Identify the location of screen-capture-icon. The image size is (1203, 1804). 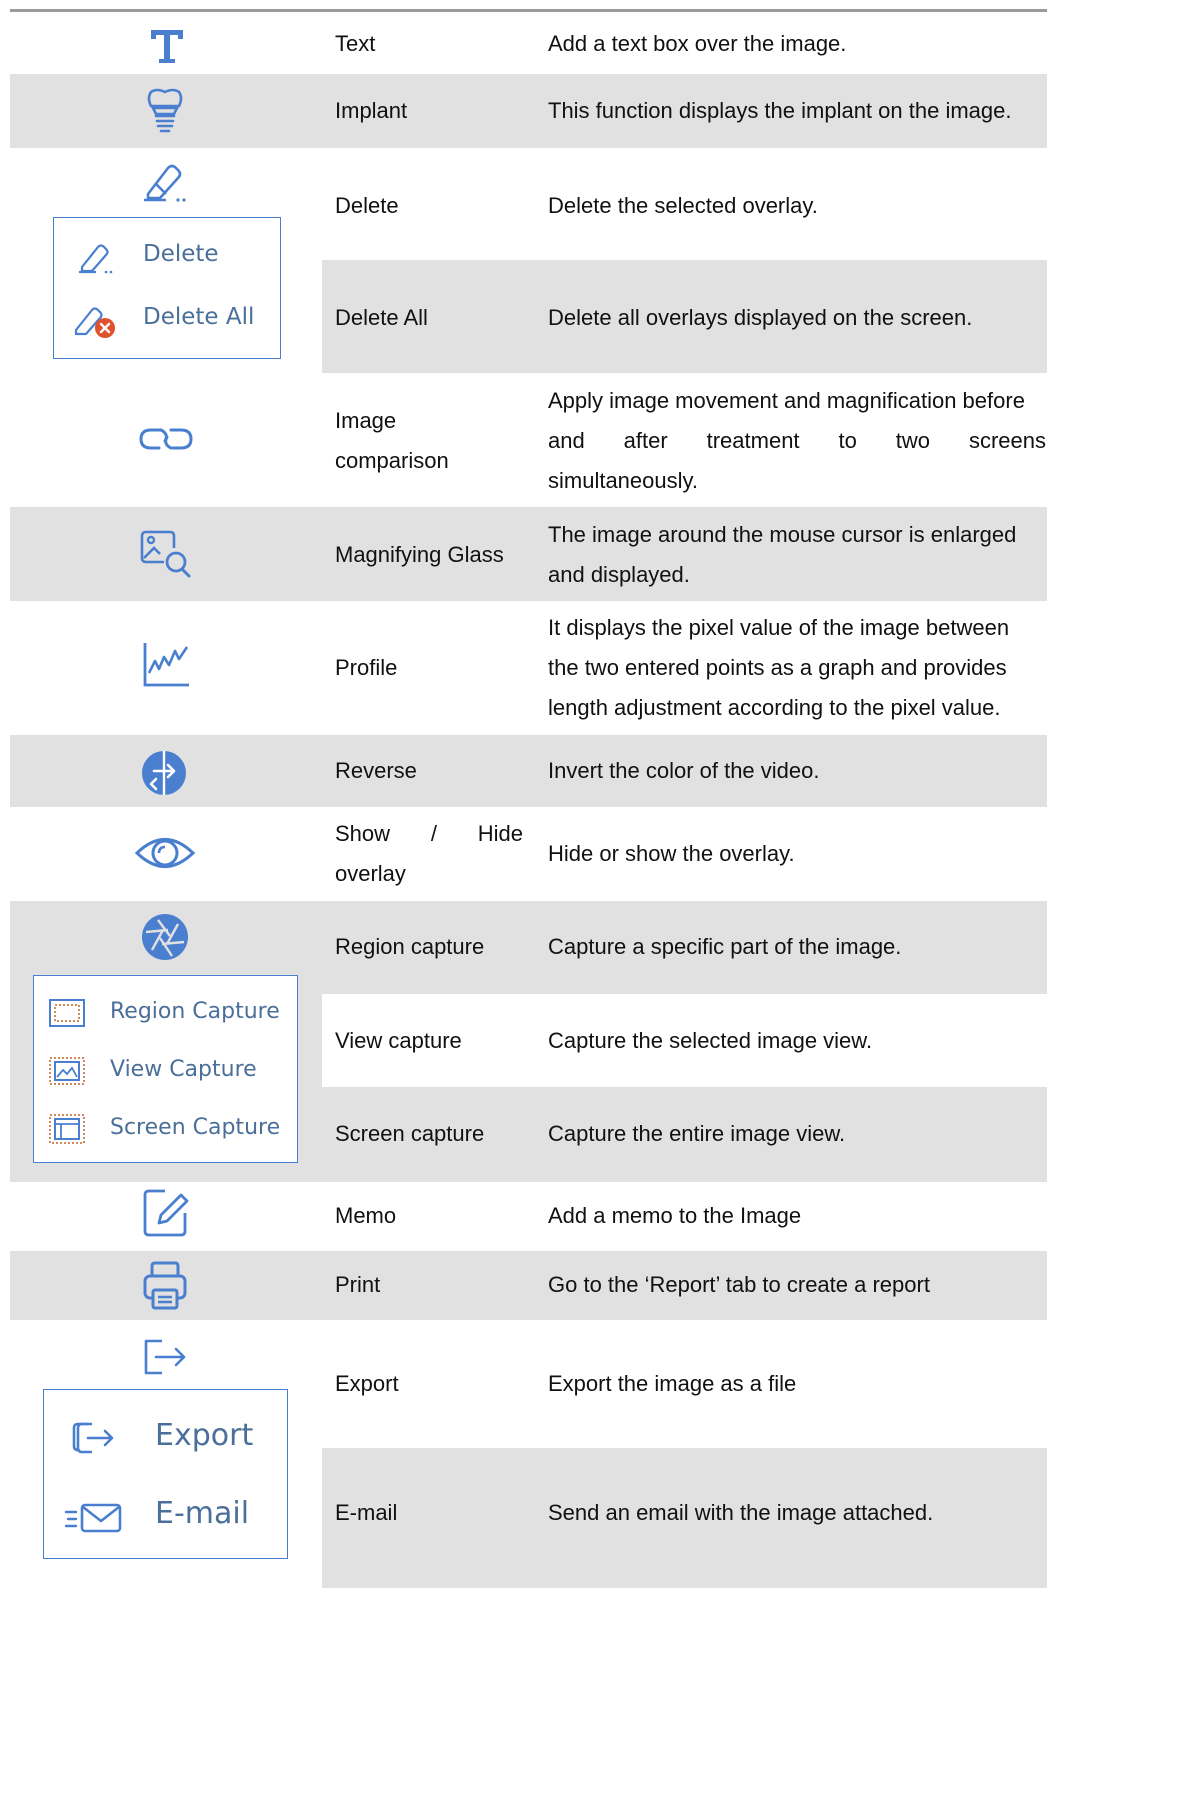
(67, 1129).